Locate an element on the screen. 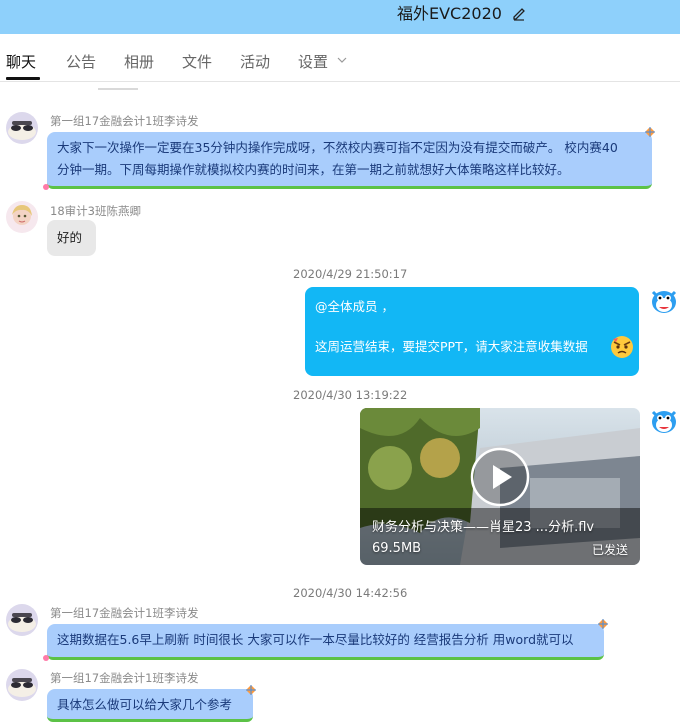 The image size is (680, 723). video-status: 已发送 is located at coordinates (609, 550).